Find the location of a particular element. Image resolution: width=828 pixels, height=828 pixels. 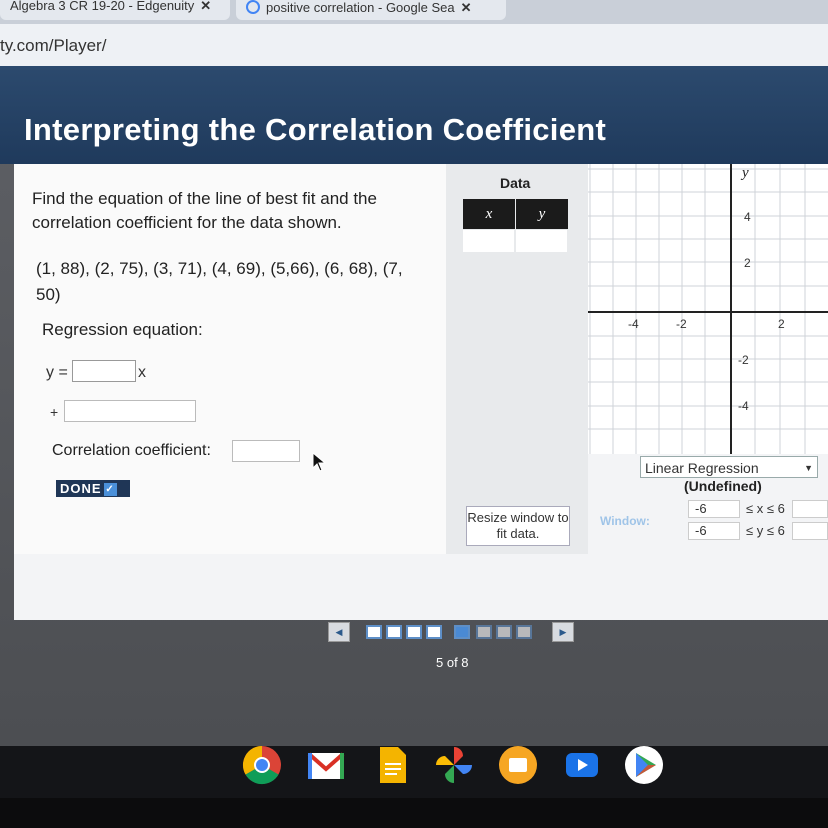

docs-icon is located at coordinates (392, 765).